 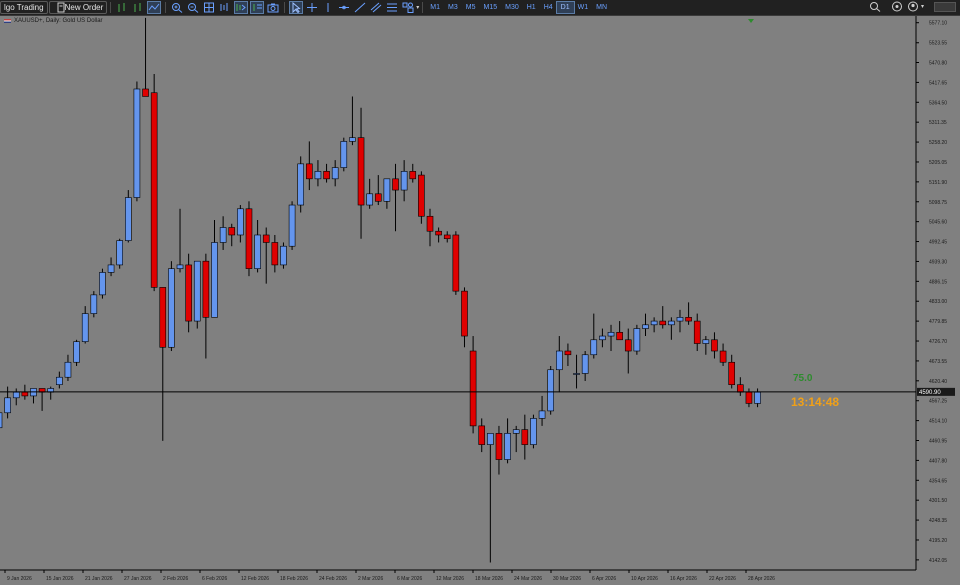 I want to click on price-tick-label: 4567.25, so click(x=938, y=402).